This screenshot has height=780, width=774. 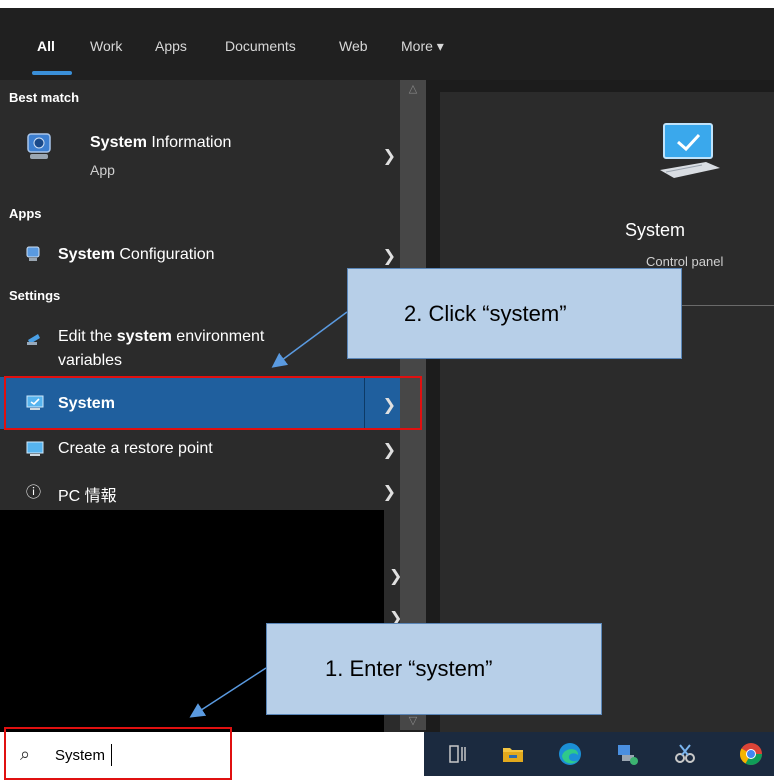 I want to click on callout-step-2: 2. Click “system”, so click(x=514, y=313).